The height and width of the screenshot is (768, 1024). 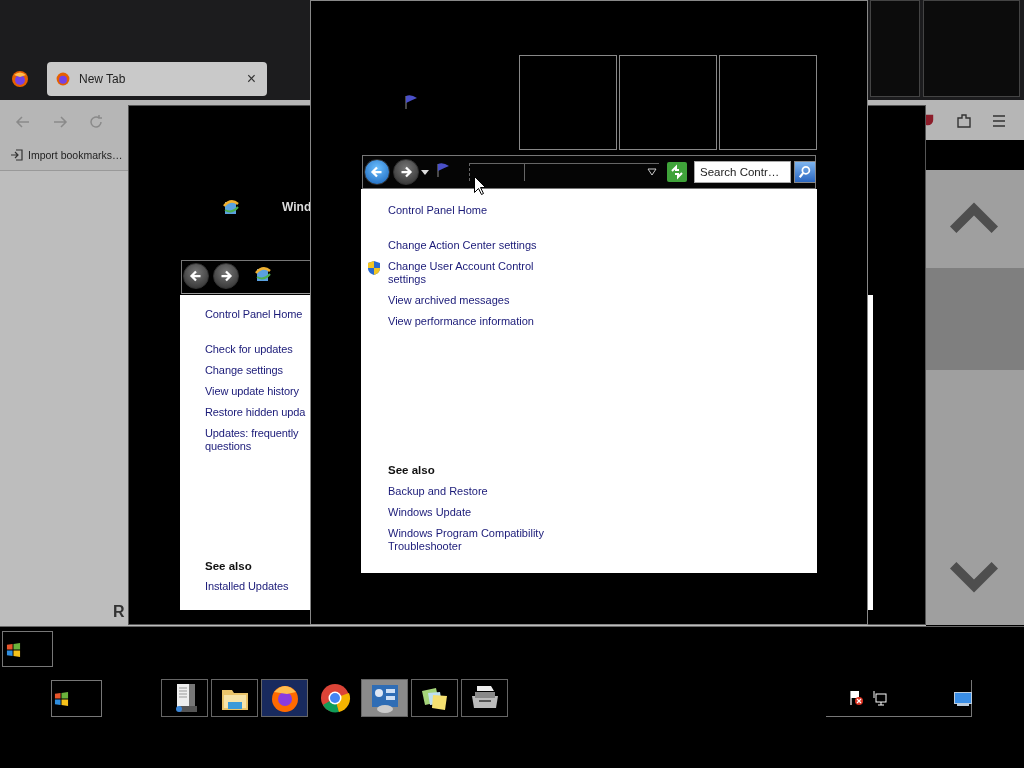 I want to click on see-also-link: Installed Updates, so click(x=247, y=586).